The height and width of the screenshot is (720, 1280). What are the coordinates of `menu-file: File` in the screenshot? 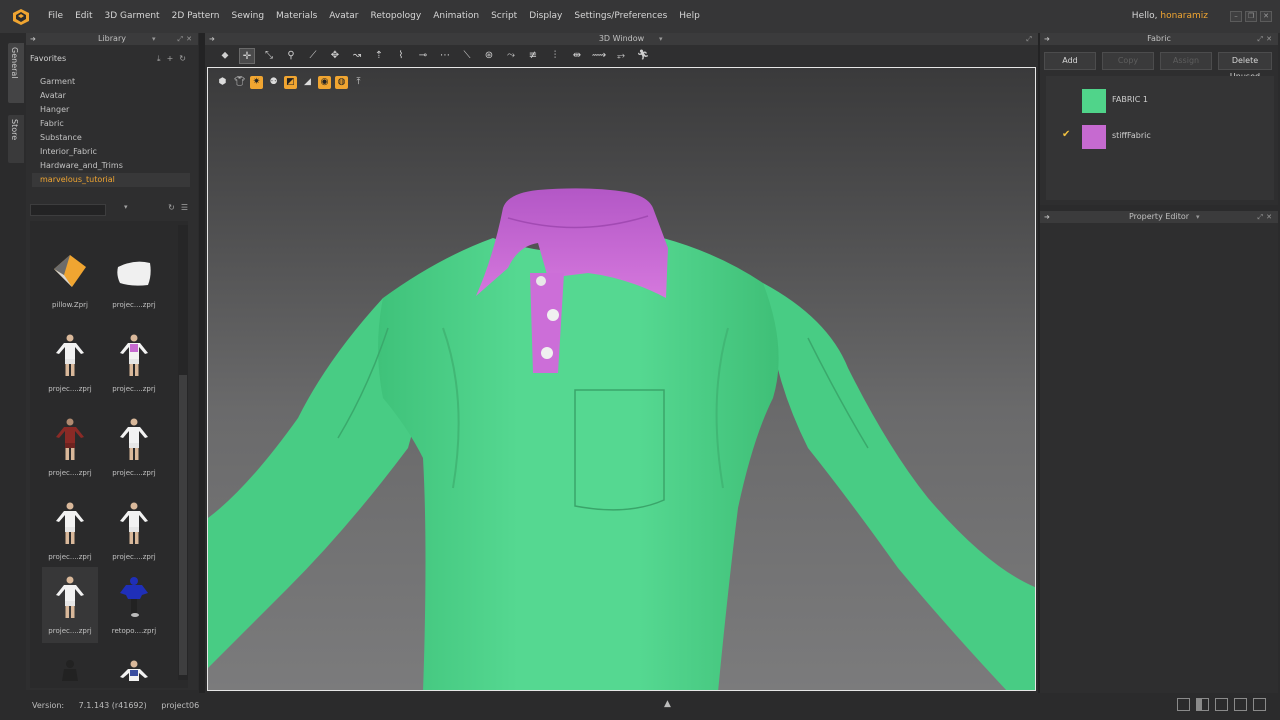 It's located at (55, 16).